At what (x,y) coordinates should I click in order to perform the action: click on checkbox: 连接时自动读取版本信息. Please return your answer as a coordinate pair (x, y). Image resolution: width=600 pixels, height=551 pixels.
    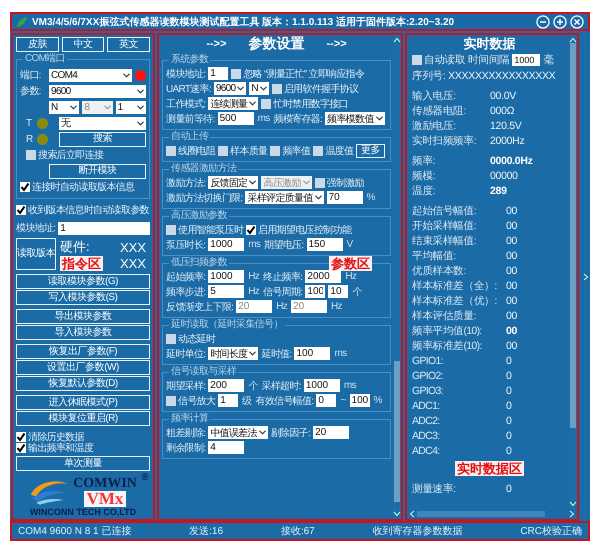
    Looking at the image, I should click on (77, 187).